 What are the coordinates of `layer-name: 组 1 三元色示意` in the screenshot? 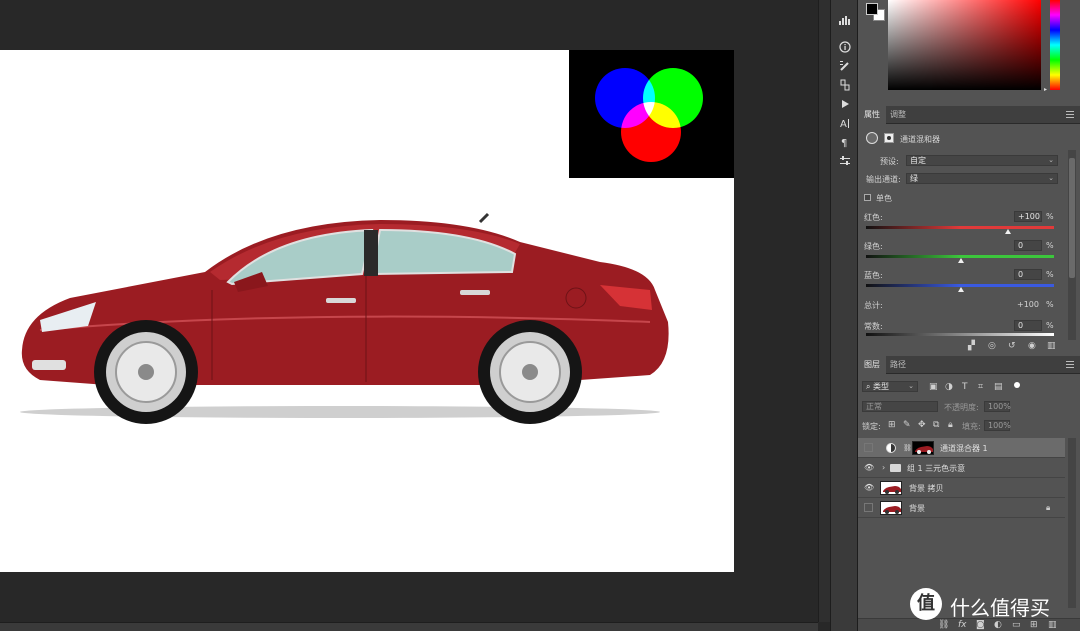 It's located at (936, 468).